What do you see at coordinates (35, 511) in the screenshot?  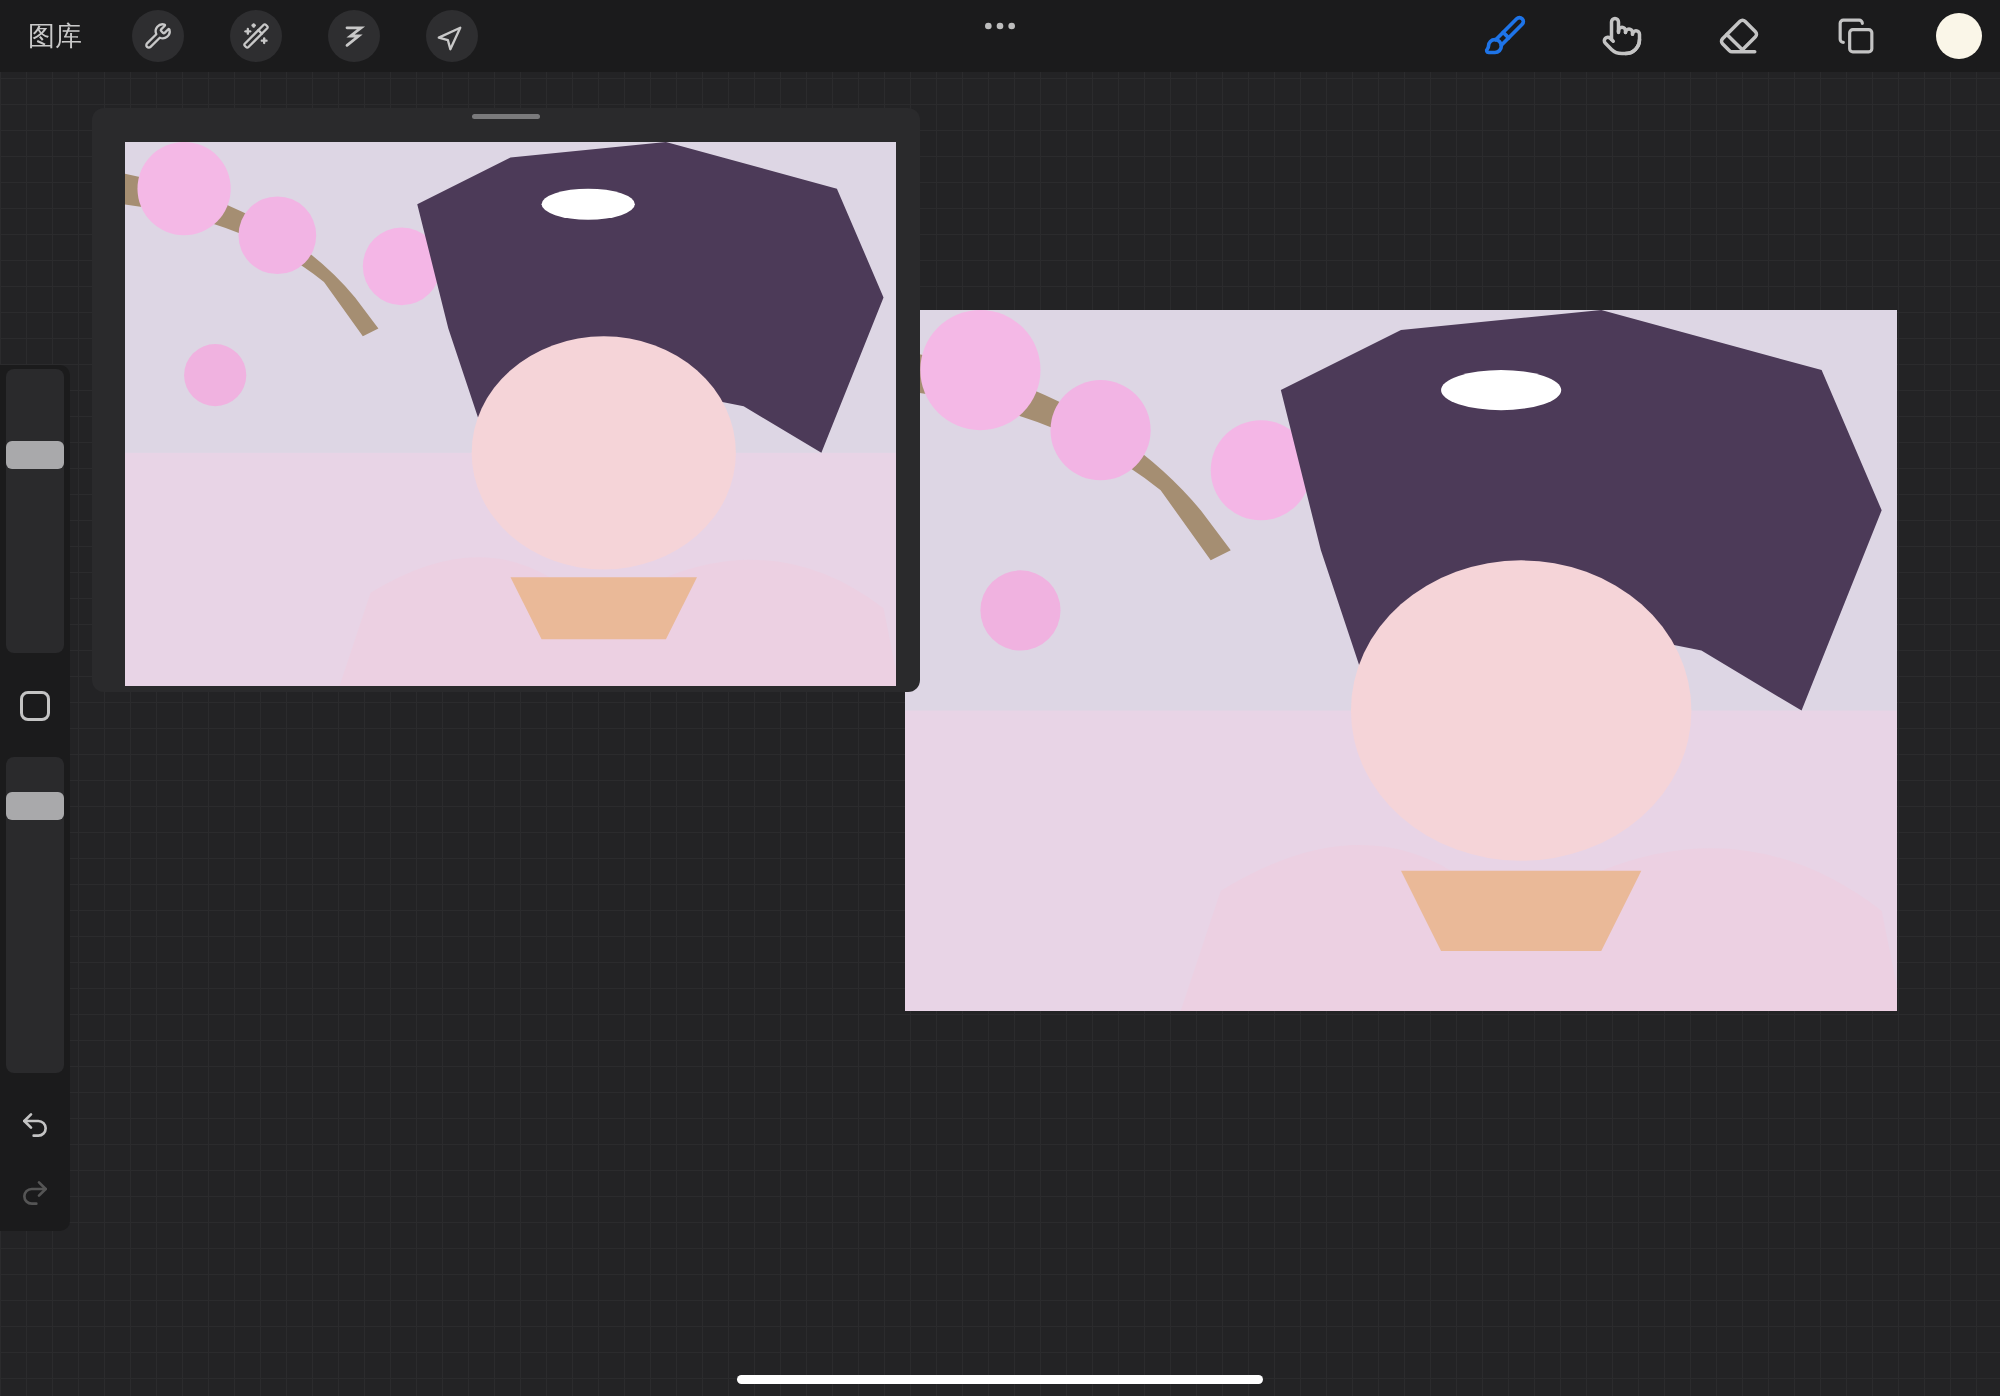 I see `brush-size-slider` at bounding box center [35, 511].